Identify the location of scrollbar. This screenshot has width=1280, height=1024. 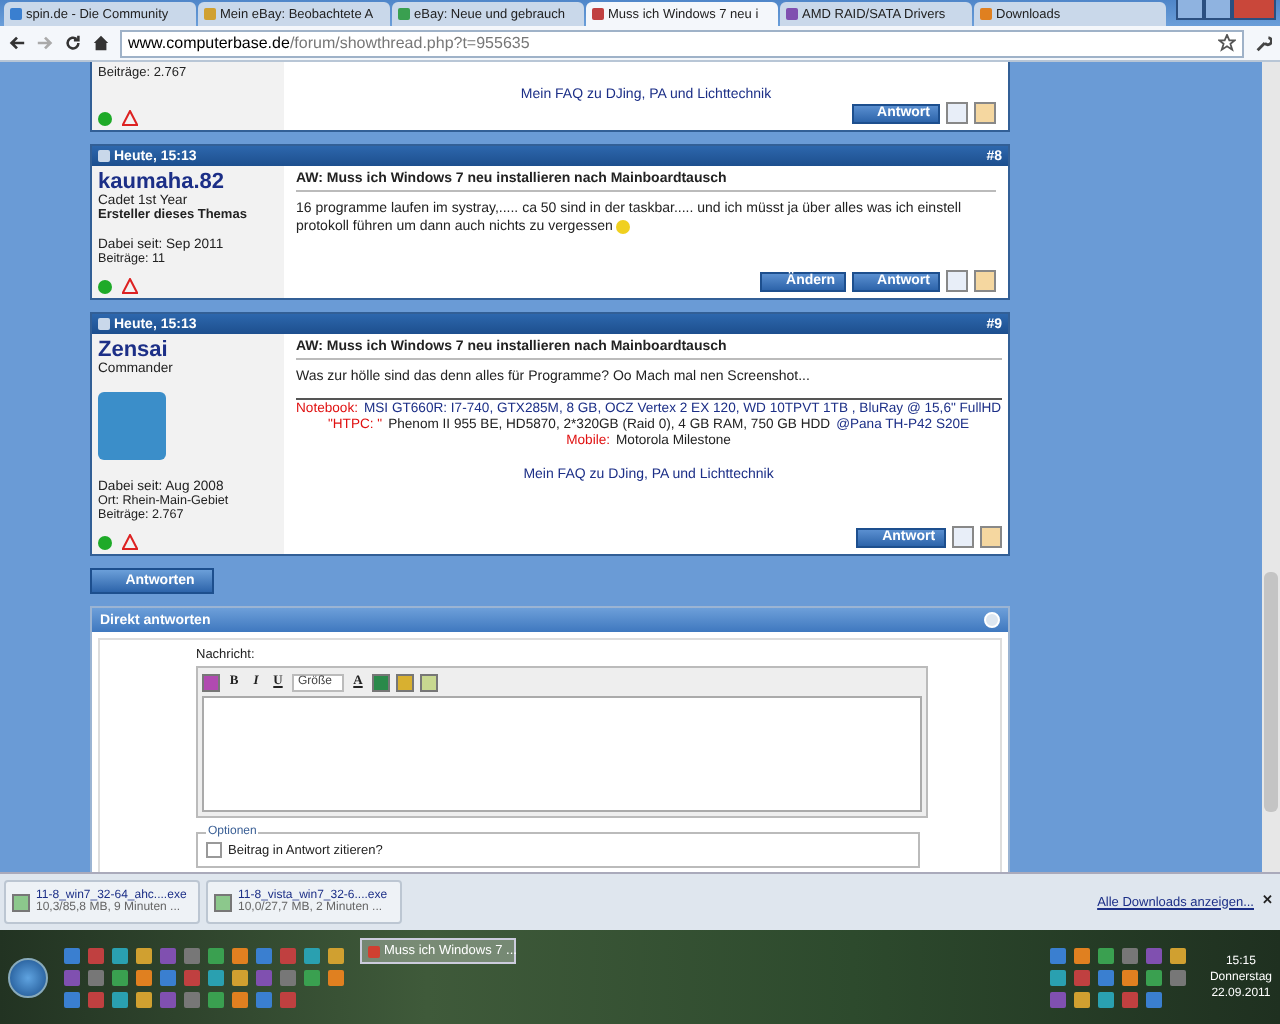
(1271, 467).